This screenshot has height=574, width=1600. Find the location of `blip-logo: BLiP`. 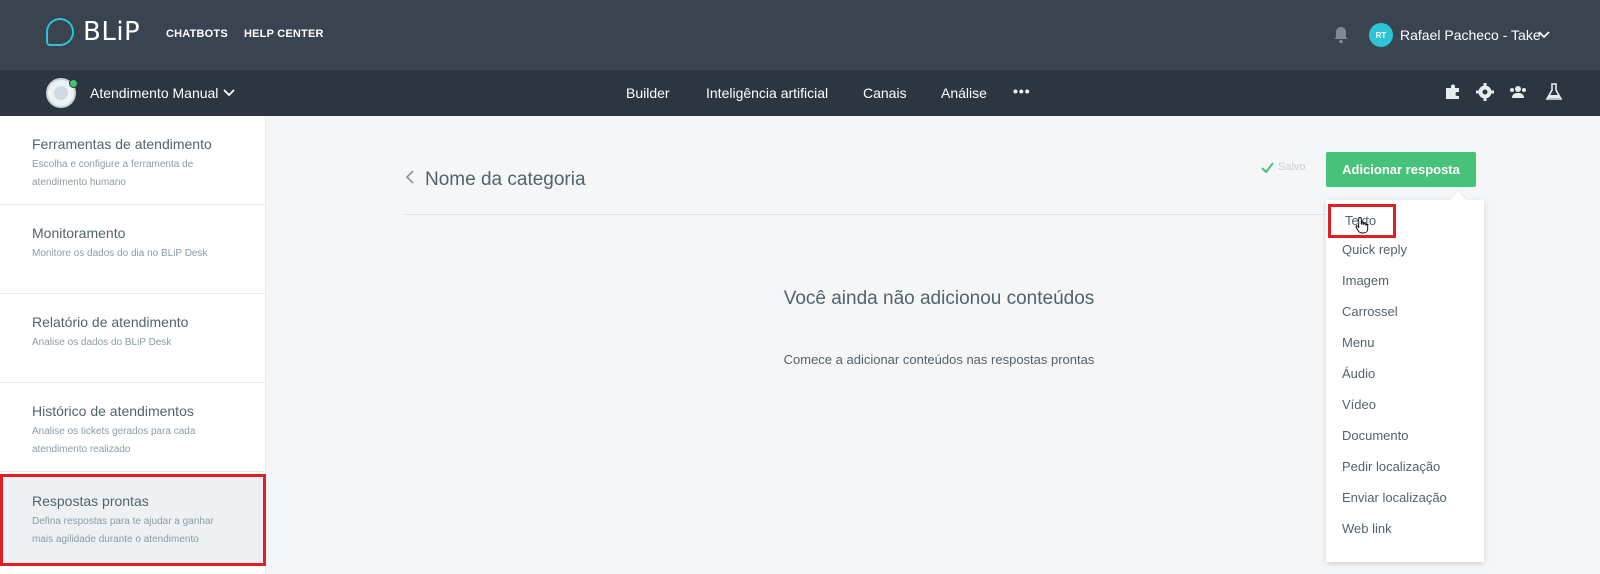

blip-logo: BLiP is located at coordinates (93, 32).